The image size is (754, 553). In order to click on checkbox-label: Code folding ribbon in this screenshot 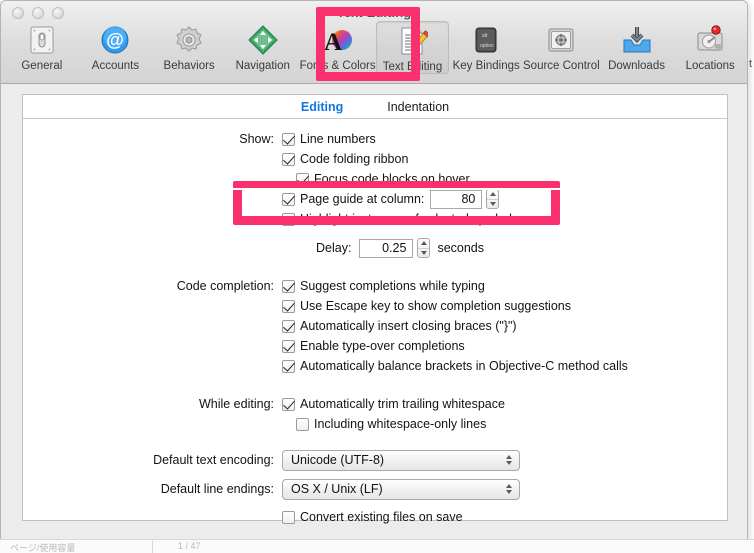, I will do `click(354, 159)`.